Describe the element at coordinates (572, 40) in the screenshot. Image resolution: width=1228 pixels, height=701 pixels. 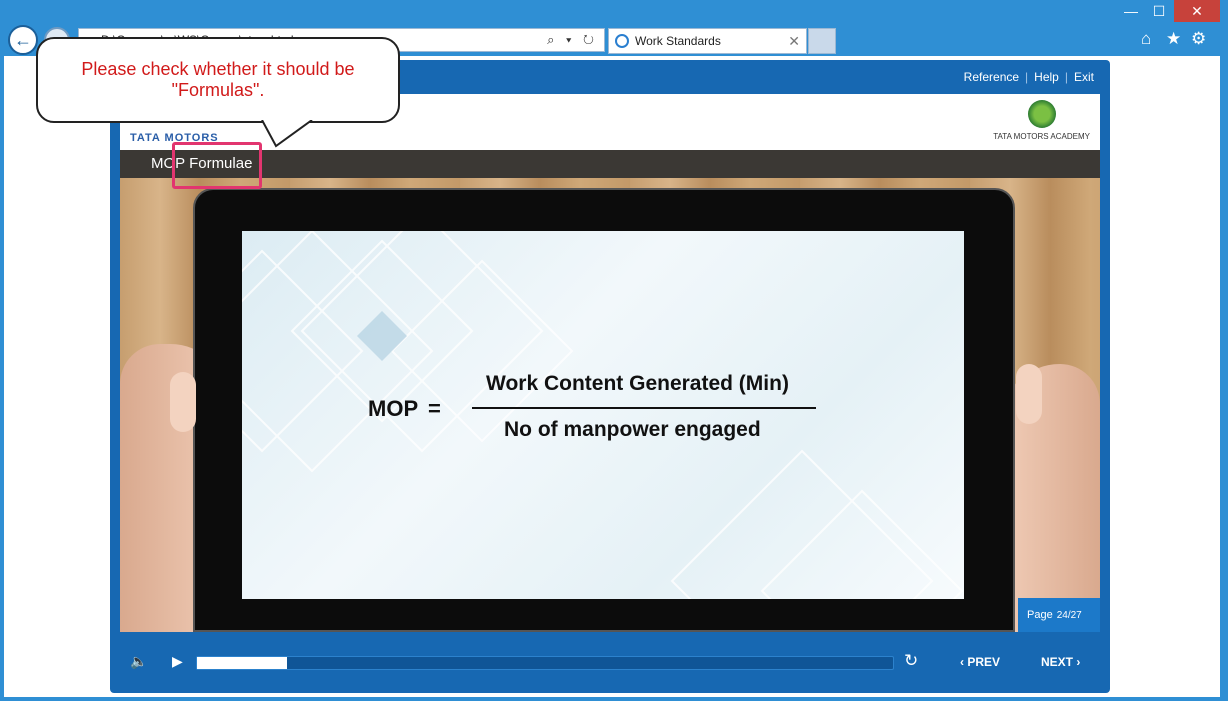
I see `search-refresh-icons: ⌕ ▾ ↻` at that location.